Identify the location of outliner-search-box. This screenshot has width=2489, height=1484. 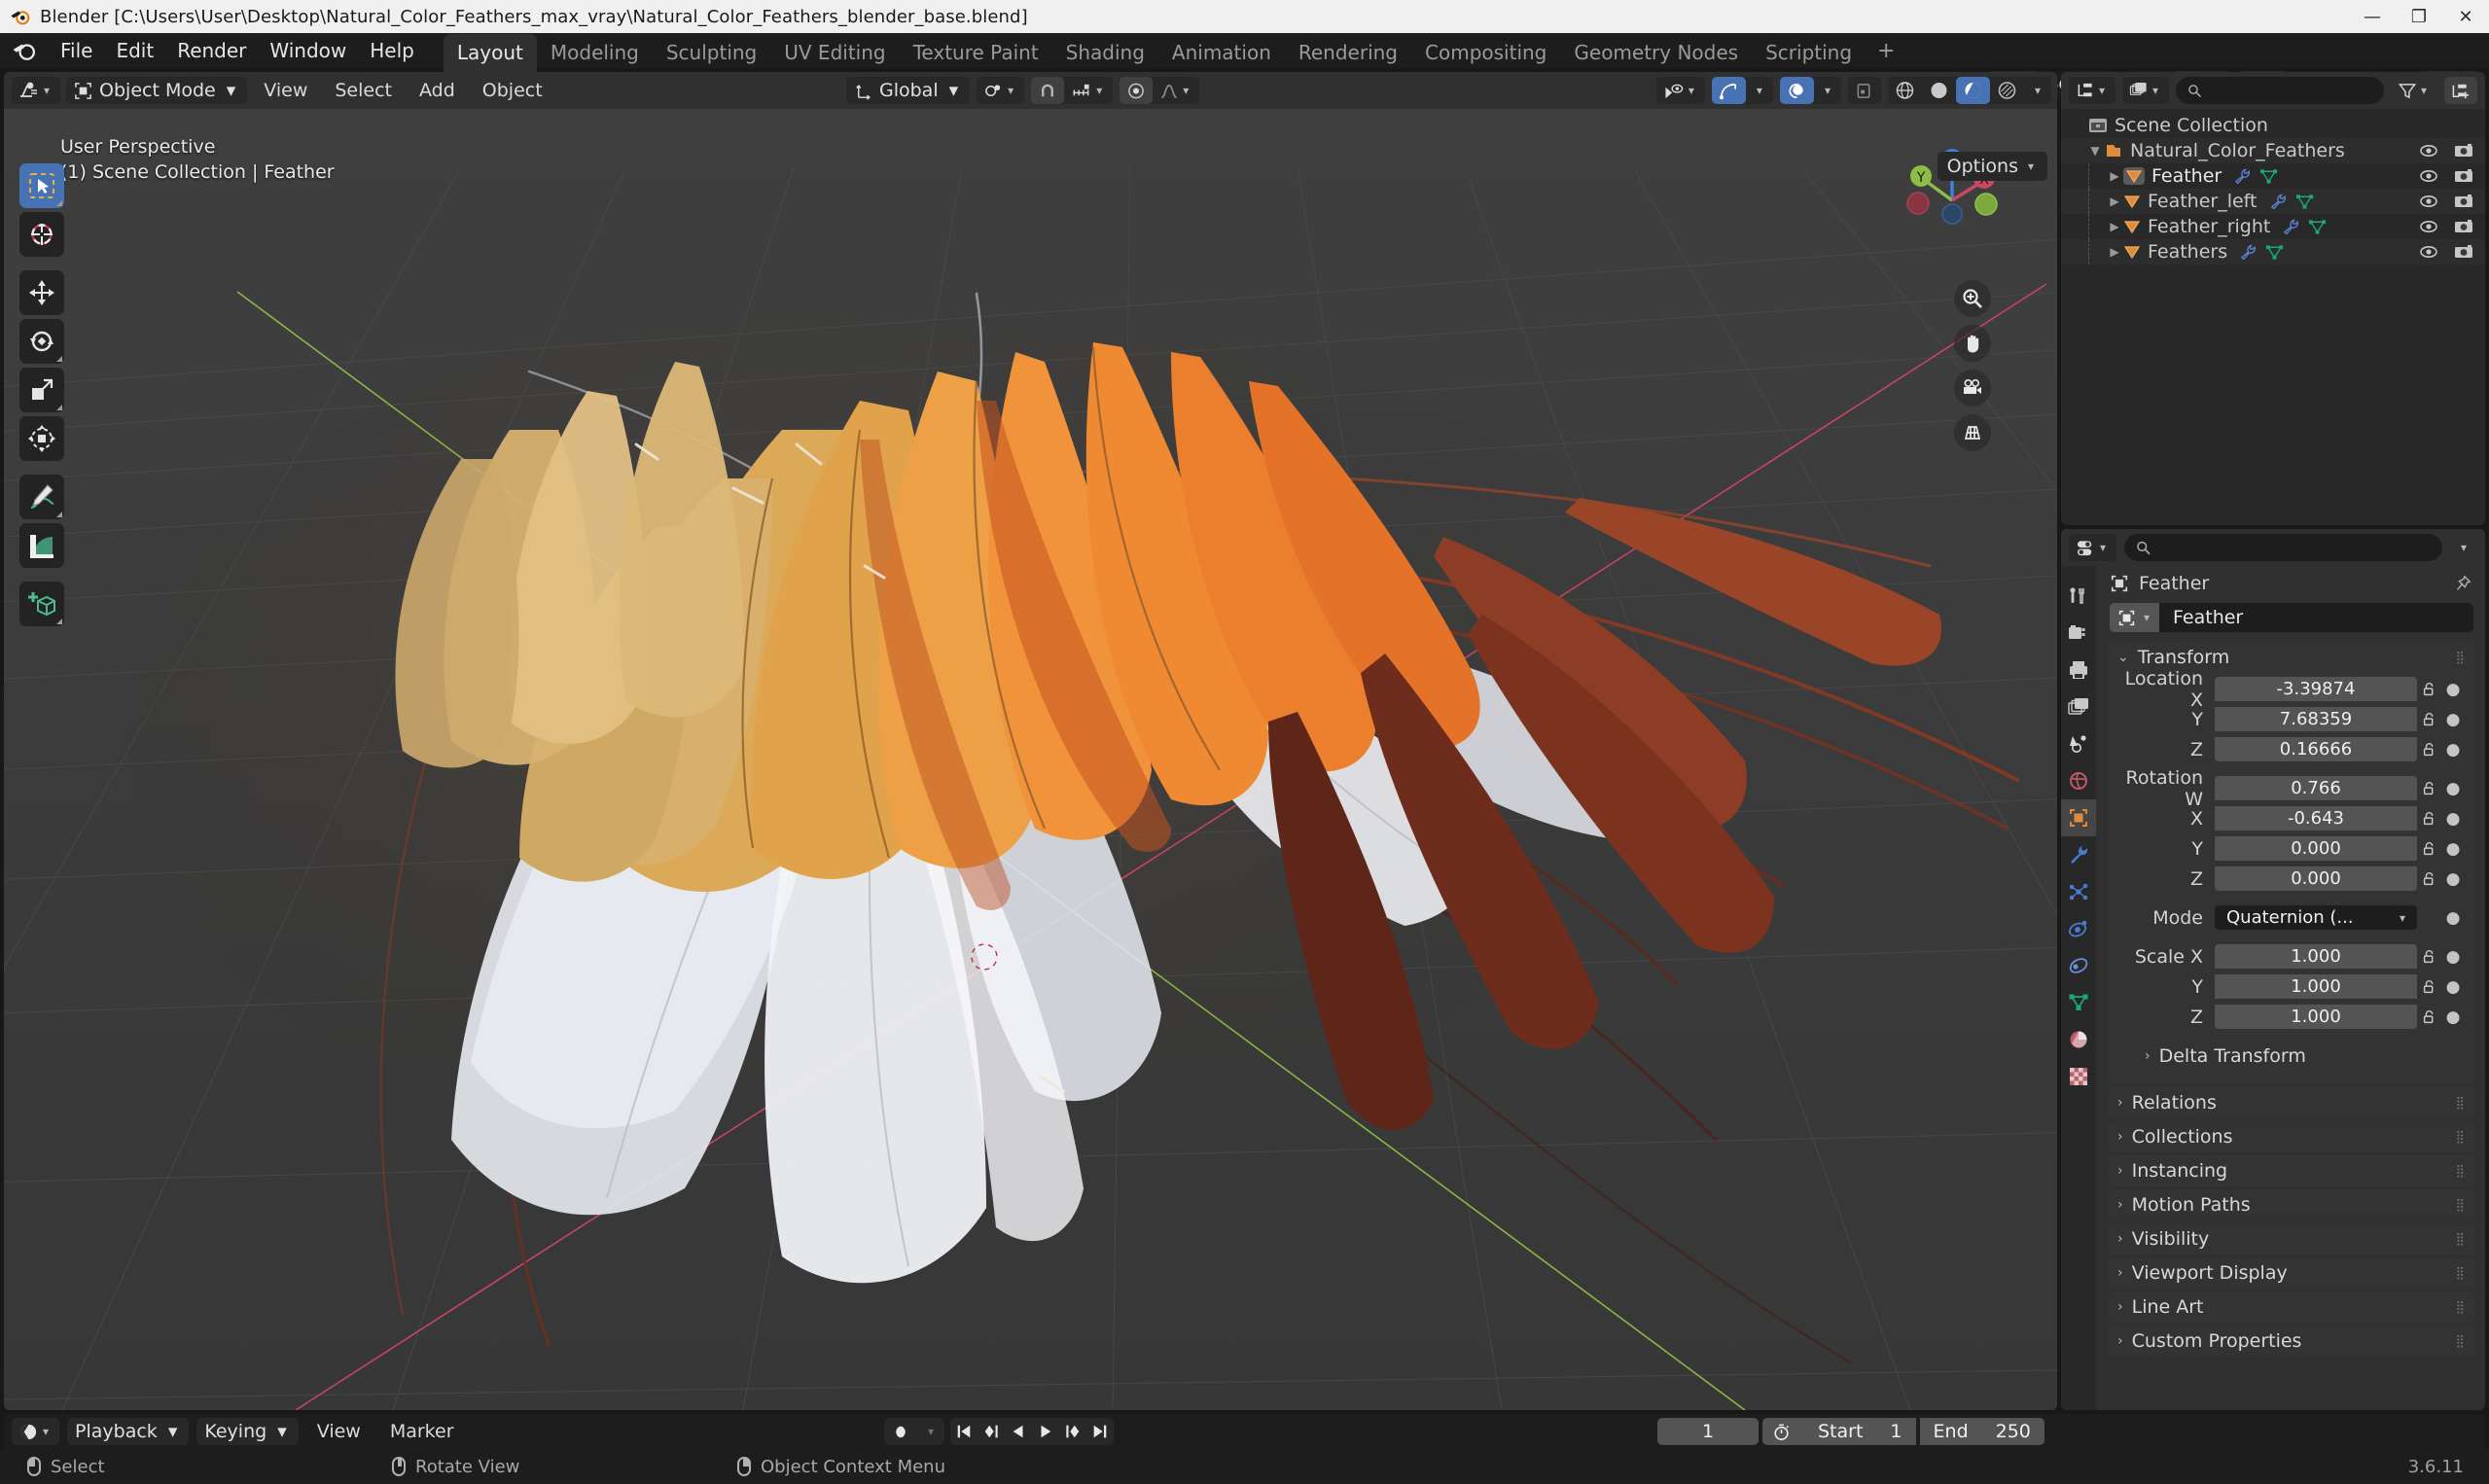
(2280, 91).